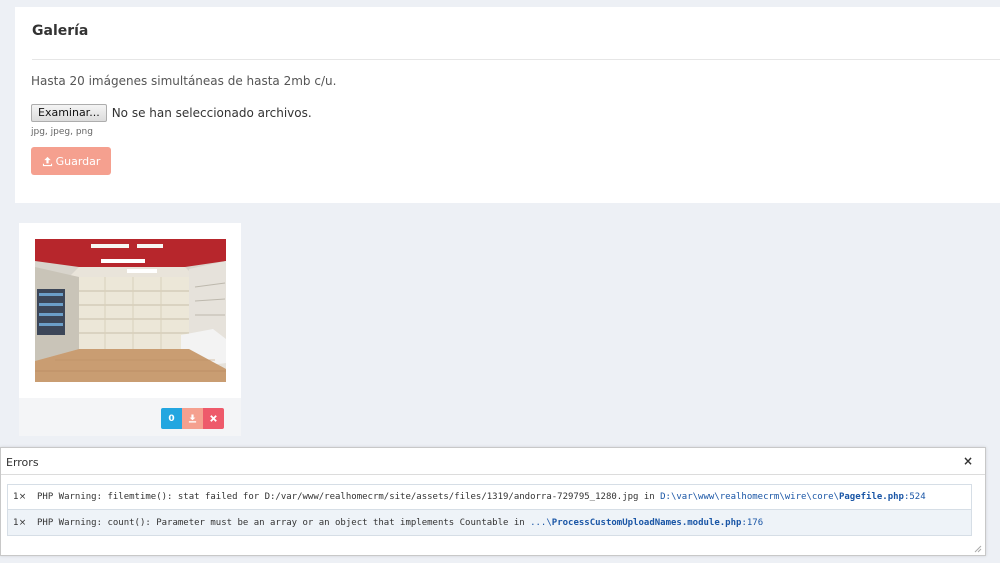 The width and height of the screenshot is (1000, 563). What do you see at coordinates (871, 497) in the screenshot?
I see `error-link-file: Pagefile.php` at bounding box center [871, 497].